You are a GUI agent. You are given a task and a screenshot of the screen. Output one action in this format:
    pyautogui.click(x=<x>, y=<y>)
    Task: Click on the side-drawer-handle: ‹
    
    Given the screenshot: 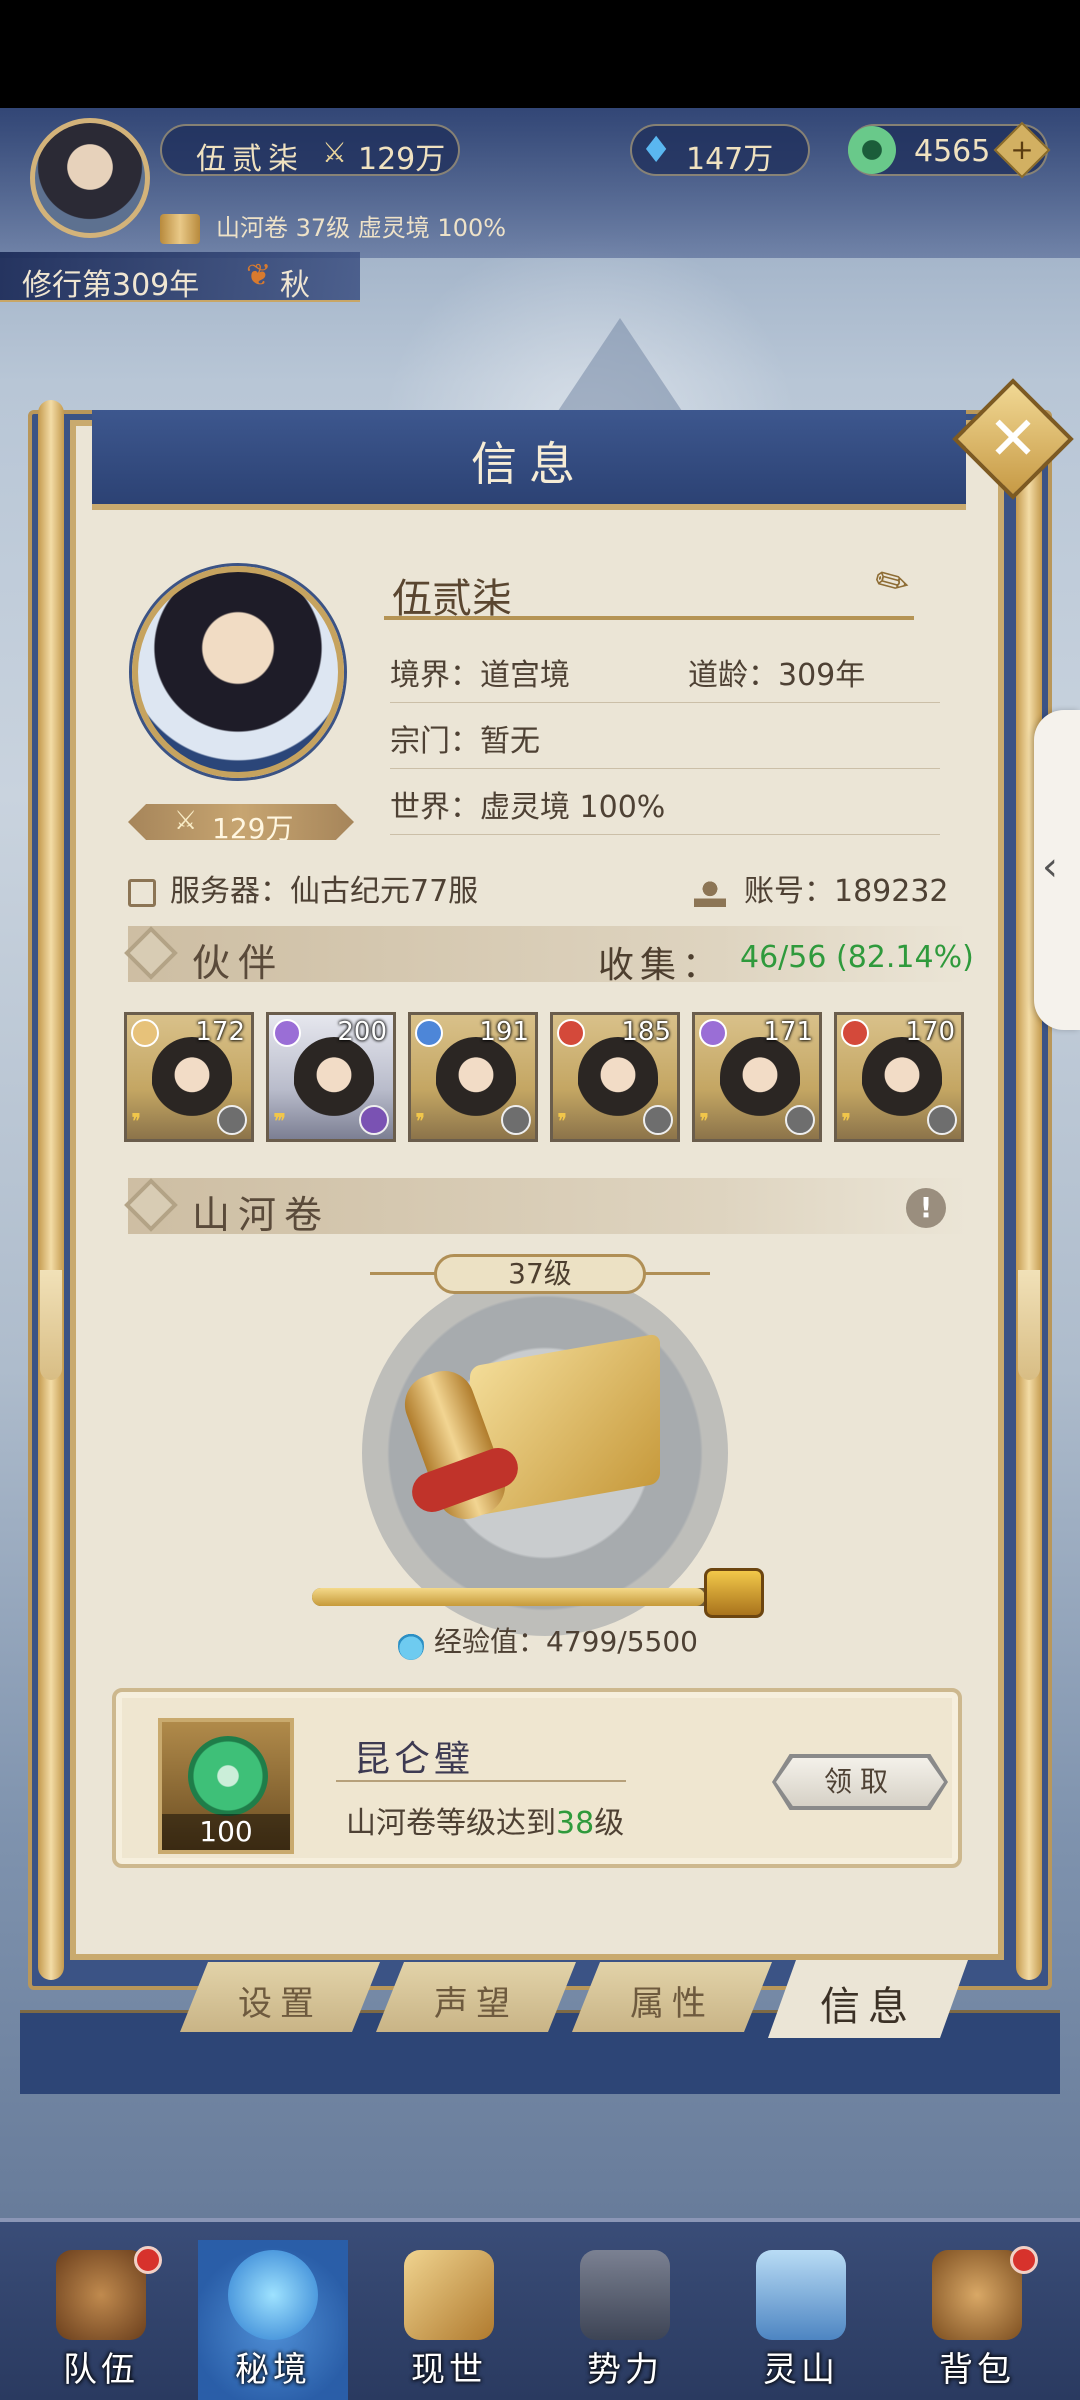 What is the action you would take?
    pyautogui.click(x=1057, y=870)
    